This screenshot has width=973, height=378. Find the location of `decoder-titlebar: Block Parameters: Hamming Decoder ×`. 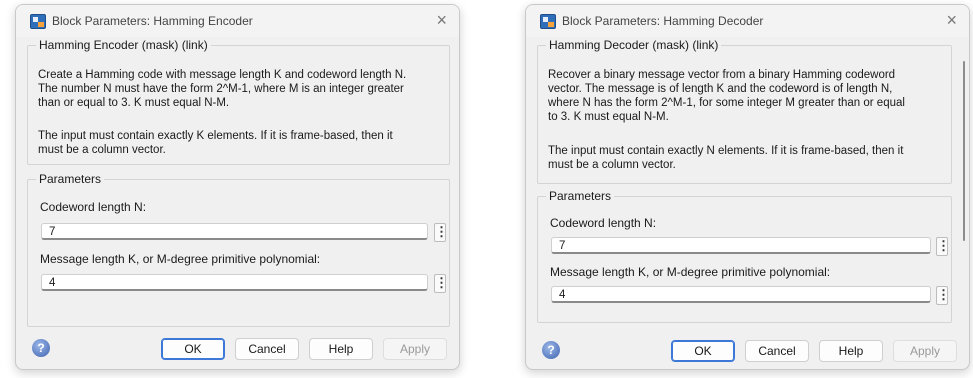

decoder-titlebar: Block Parameters: Hamming Decoder × is located at coordinates (747, 21).